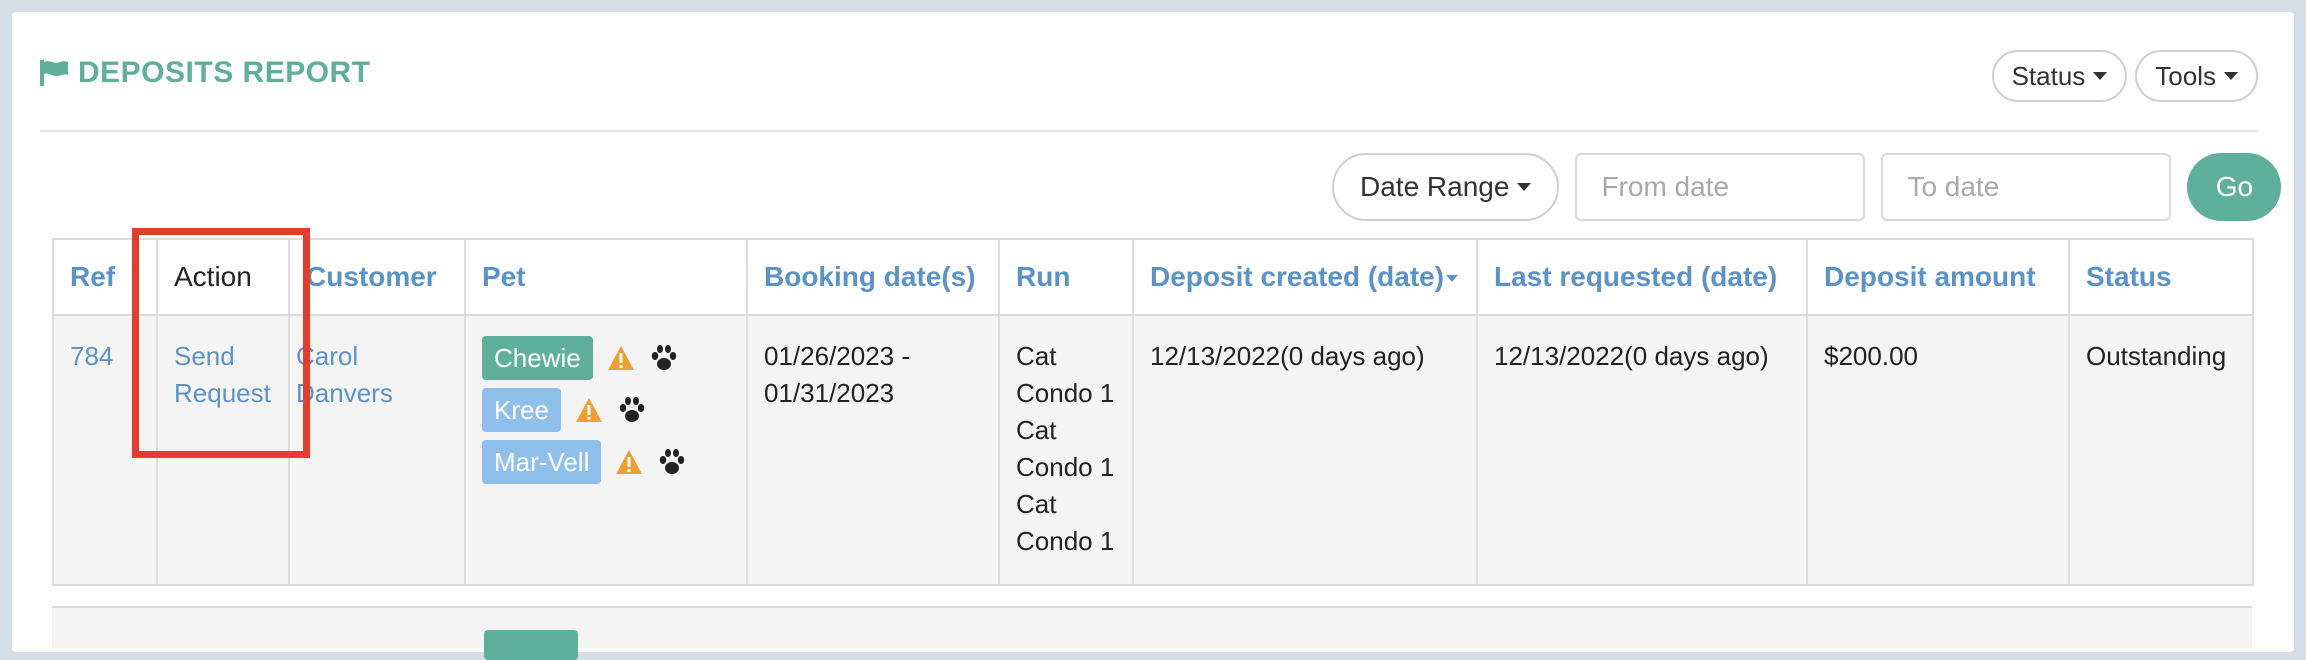 Image resolution: width=2306 pixels, height=660 pixels. What do you see at coordinates (2161, 277) in the screenshot?
I see `column-header-status: Status` at bounding box center [2161, 277].